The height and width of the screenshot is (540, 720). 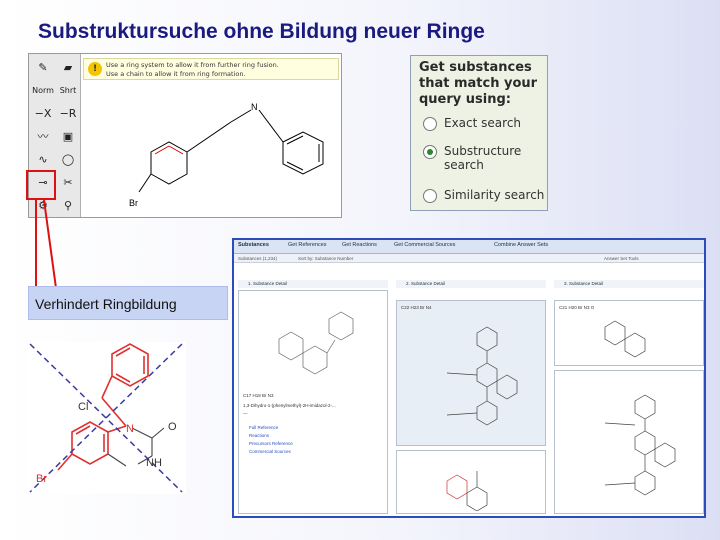 I want to click on col1-structure, so click(x=316, y=343).